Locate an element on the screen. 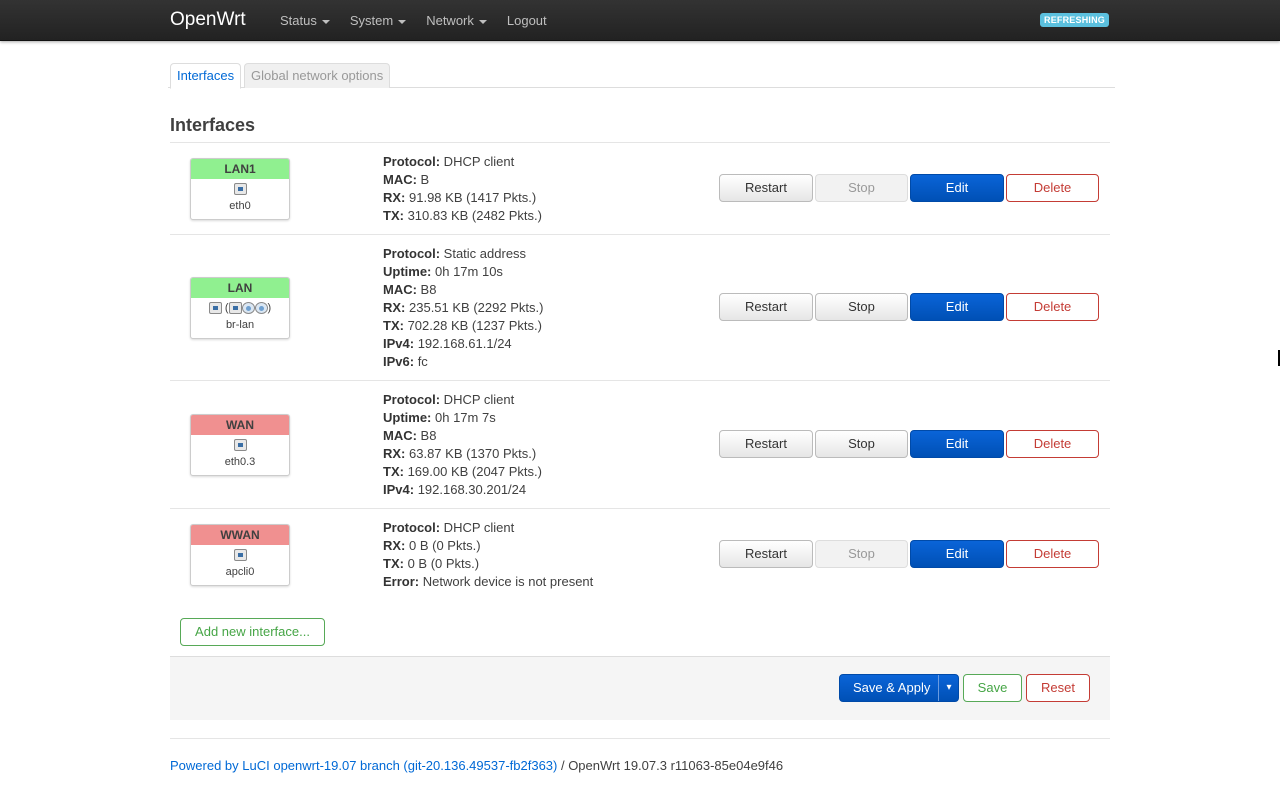 This screenshot has width=1280, height=800. save-button: Save is located at coordinates (992, 688).